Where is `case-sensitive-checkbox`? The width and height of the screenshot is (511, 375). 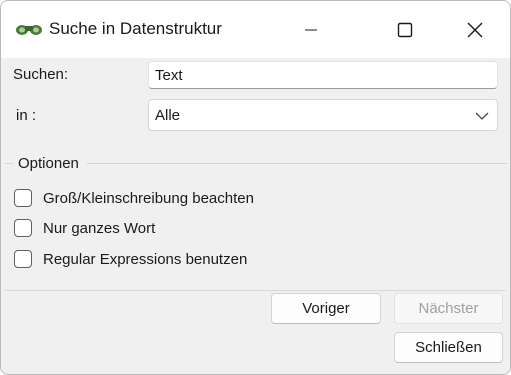
case-sensitive-checkbox is located at coordinates (23, 198).